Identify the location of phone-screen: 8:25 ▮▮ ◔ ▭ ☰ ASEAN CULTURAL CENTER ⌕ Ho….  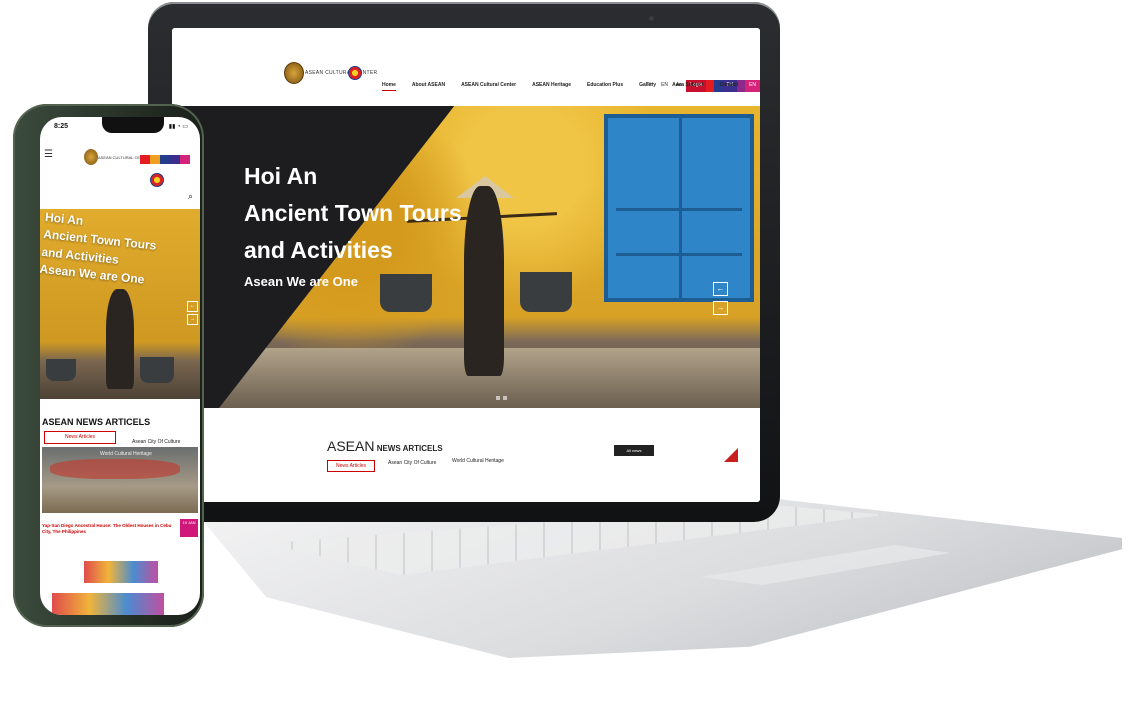
(120, 366).